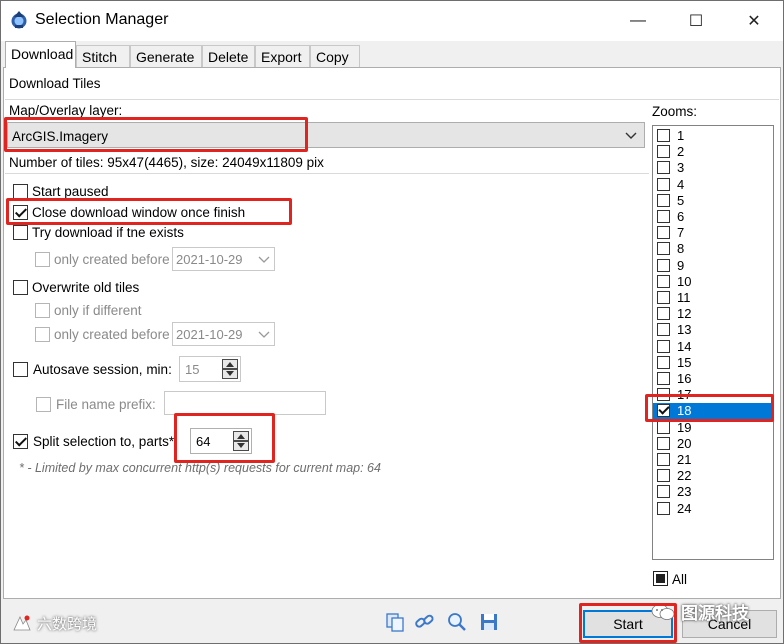 The width and height of the screenshot is (784, 644). What do you see at coordinates (713, 298) in the screenshot?
I see `zoom-level-item: 11` at bounding box center [713, 298].